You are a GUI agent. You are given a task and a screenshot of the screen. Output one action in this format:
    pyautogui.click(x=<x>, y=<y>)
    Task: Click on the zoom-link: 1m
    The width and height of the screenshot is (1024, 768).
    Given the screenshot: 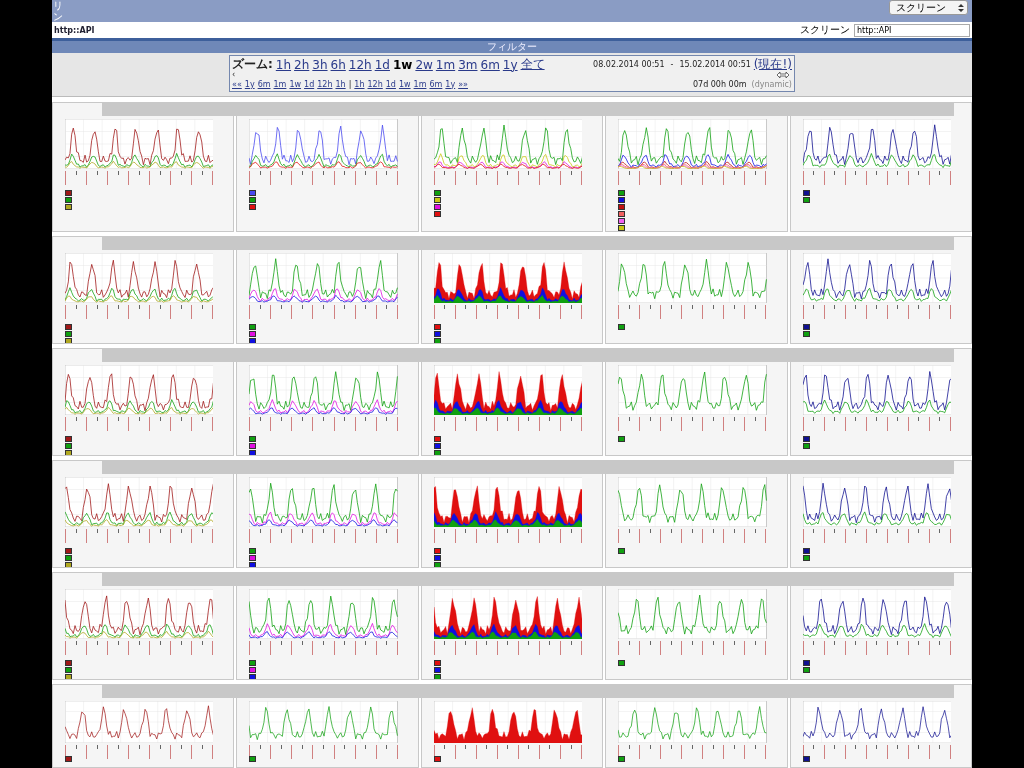 What is the action you would take?
    pyautogui.click(x=445, y=64)
    